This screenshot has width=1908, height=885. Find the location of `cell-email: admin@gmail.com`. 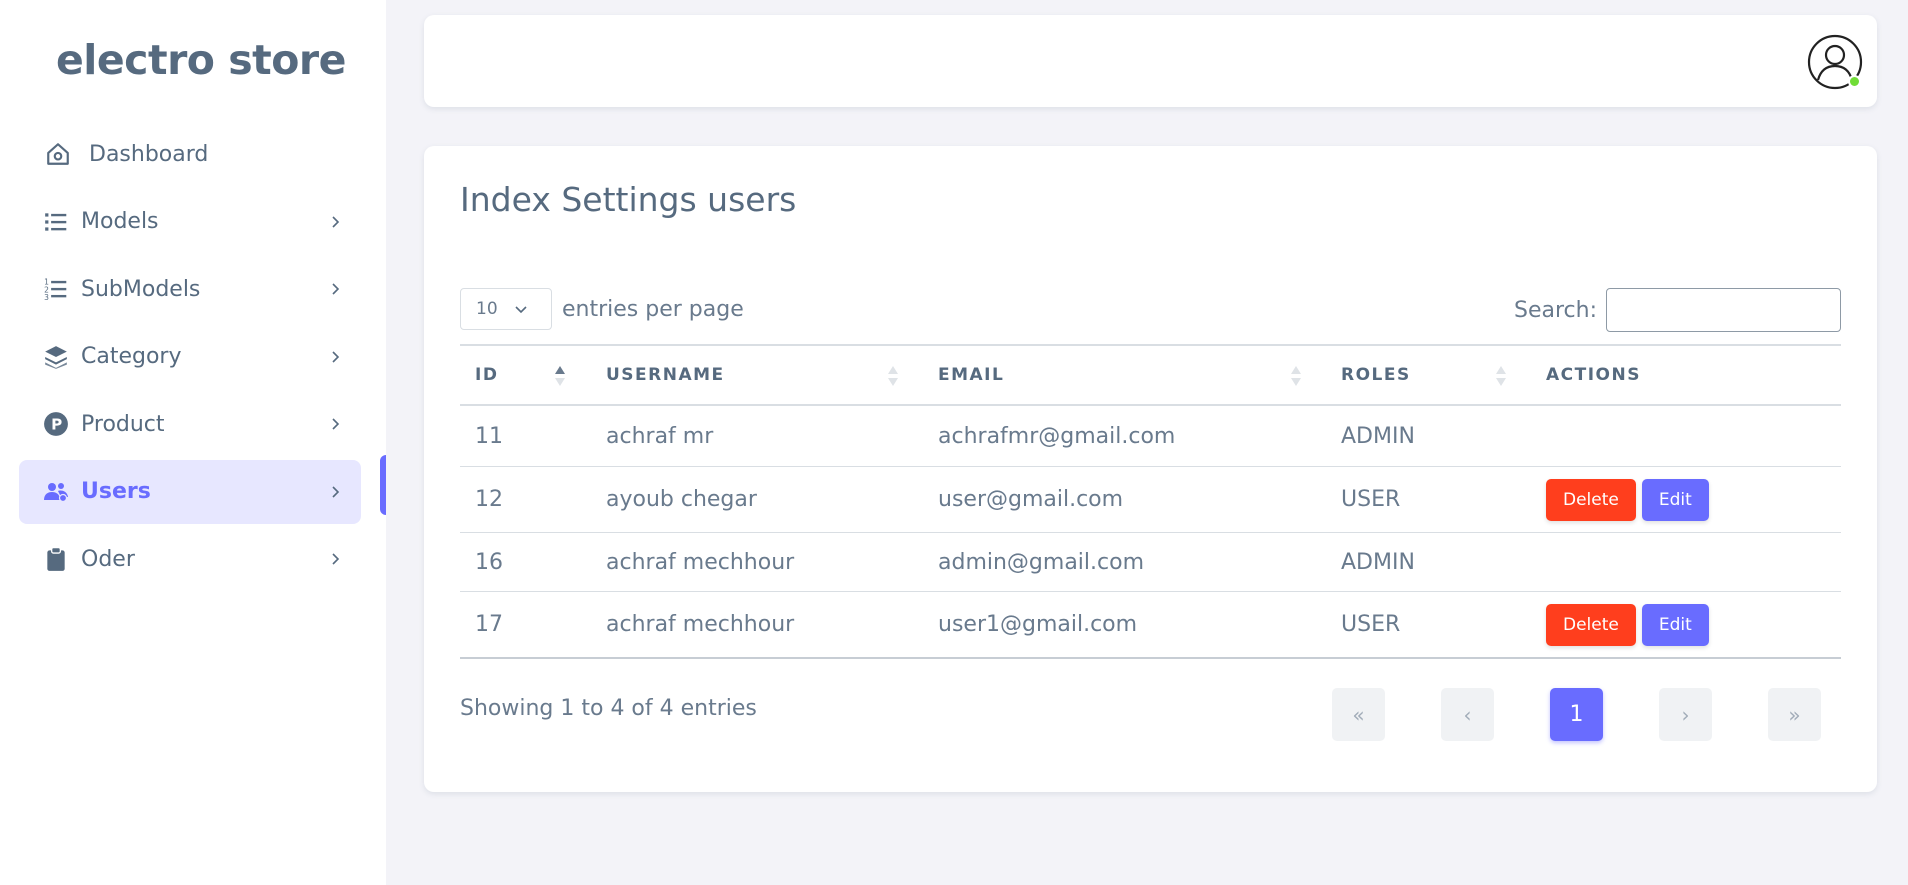

cell-email: admin@gmail.com is located at coordinates (1041, 562).